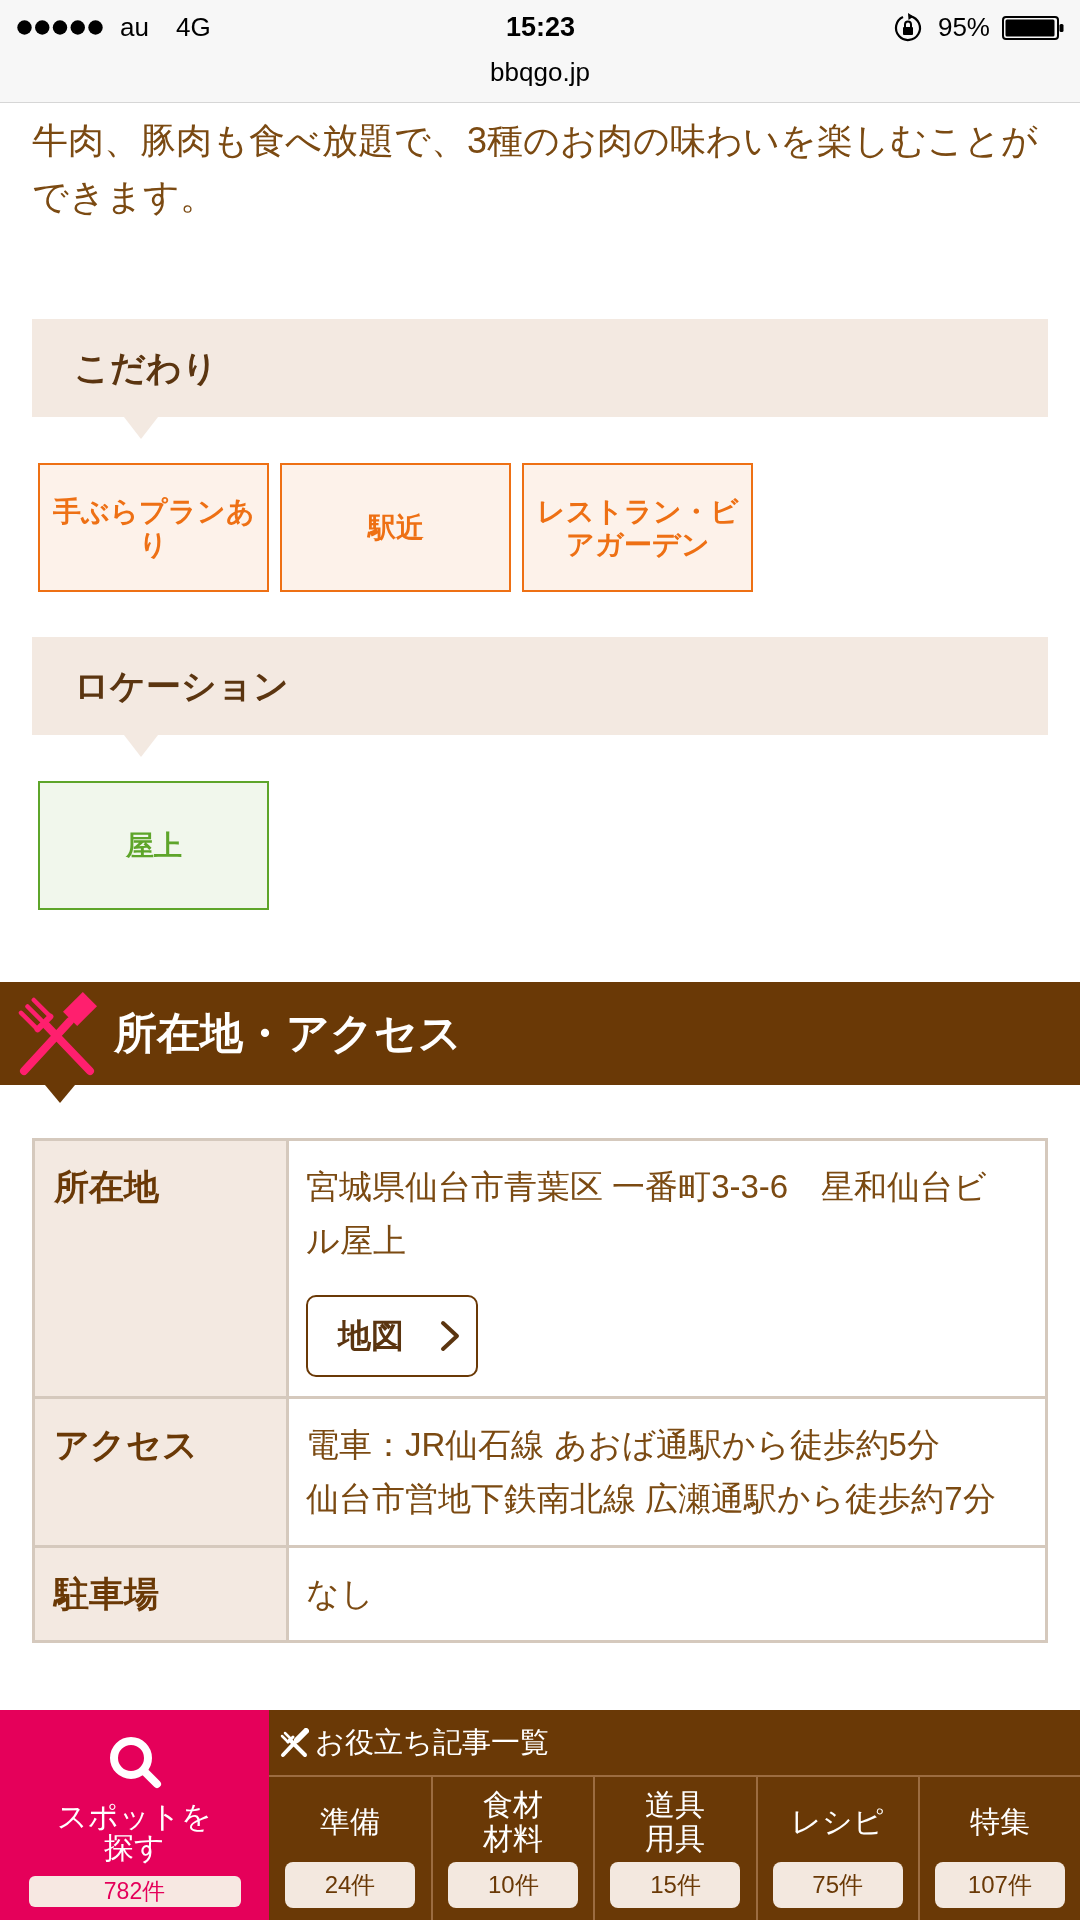  What do you see at coordinates (540, 72) in the screenshot?
I see `url-text: bbqgo.jp` at bounding box center [540, 72].